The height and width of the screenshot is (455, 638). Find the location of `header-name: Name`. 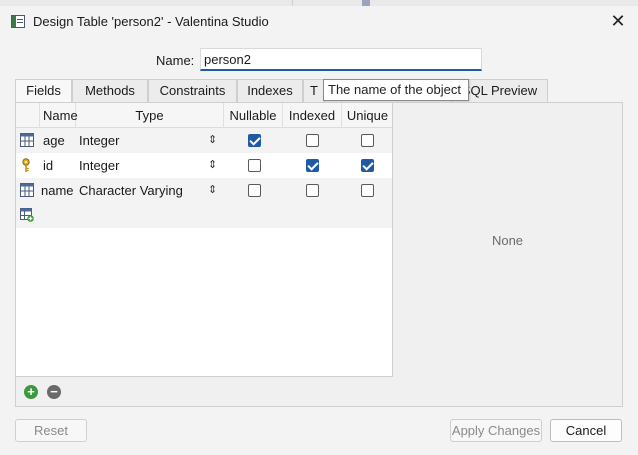

header-name: Name is located at coordinates (59, 115).